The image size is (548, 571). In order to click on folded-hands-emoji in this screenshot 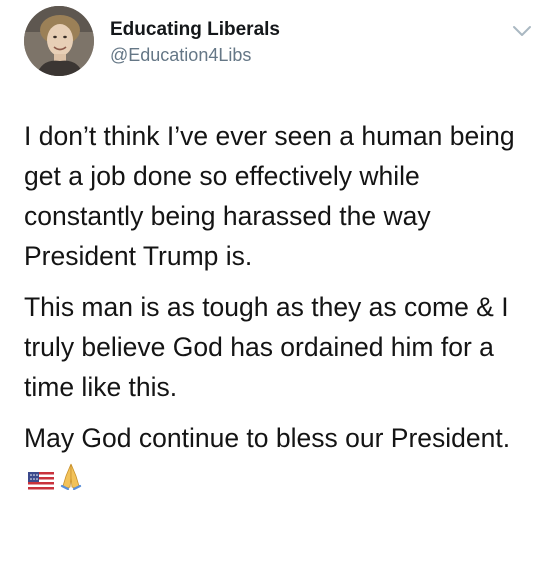, I will do `click(71, 481)`.